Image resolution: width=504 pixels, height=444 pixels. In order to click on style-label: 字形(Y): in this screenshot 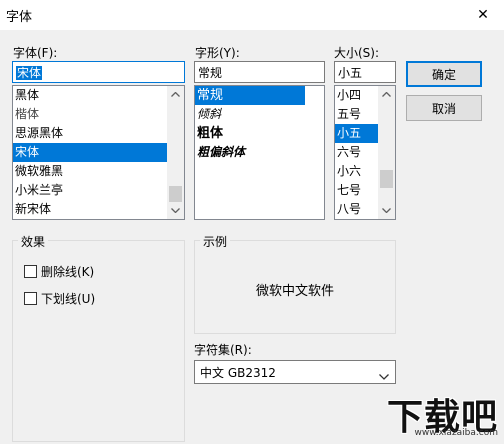, I will do `click(217, 53)`.